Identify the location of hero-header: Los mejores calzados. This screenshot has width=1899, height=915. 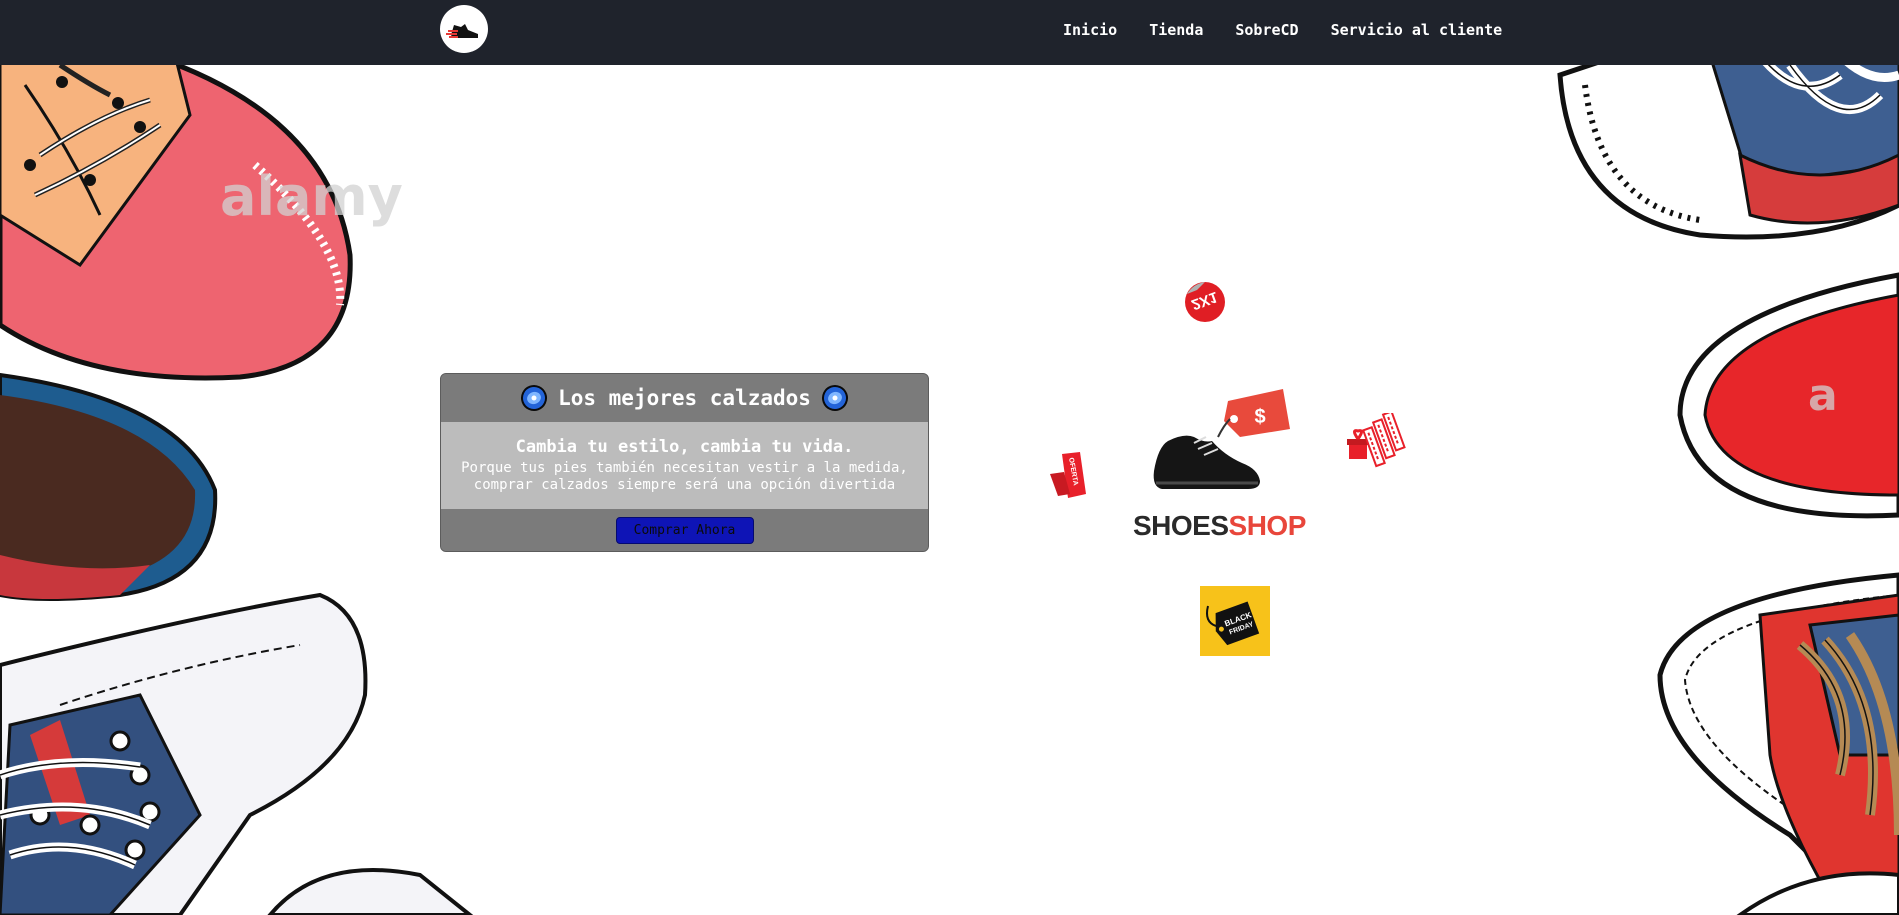
(684, 398).